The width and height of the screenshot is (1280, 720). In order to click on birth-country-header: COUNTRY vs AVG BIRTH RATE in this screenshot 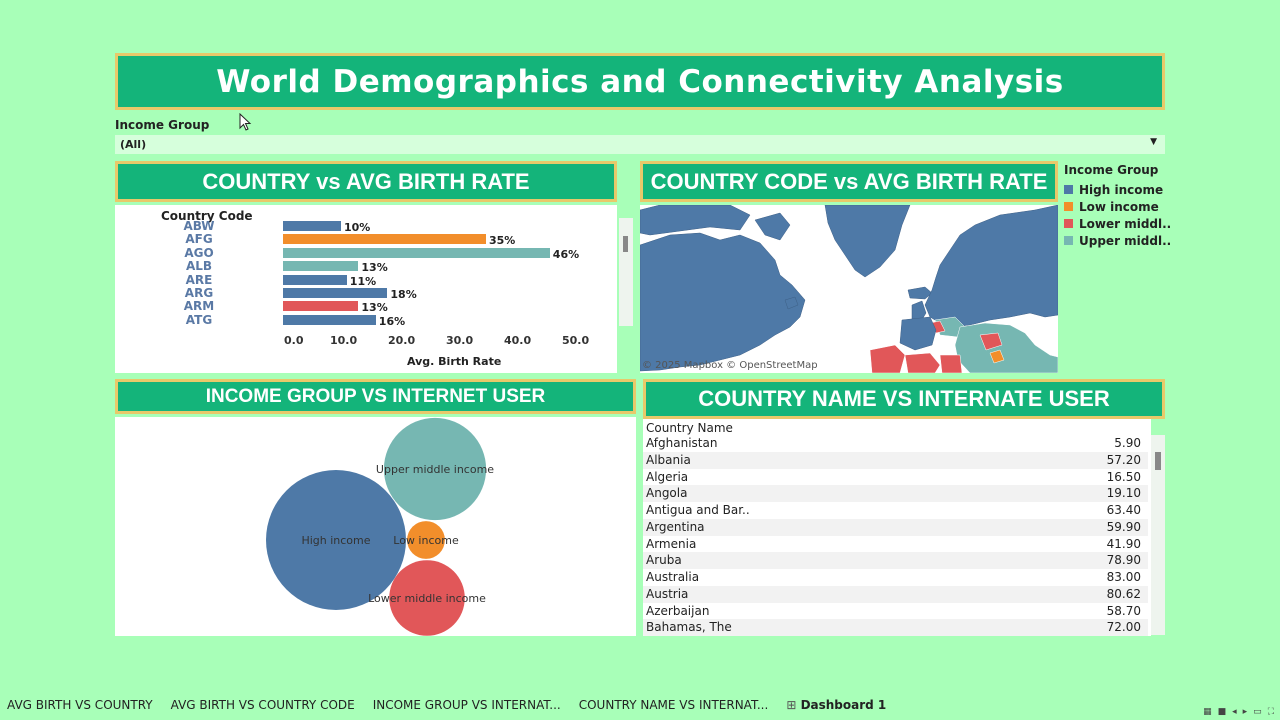, I will do `click(366, 181)`.